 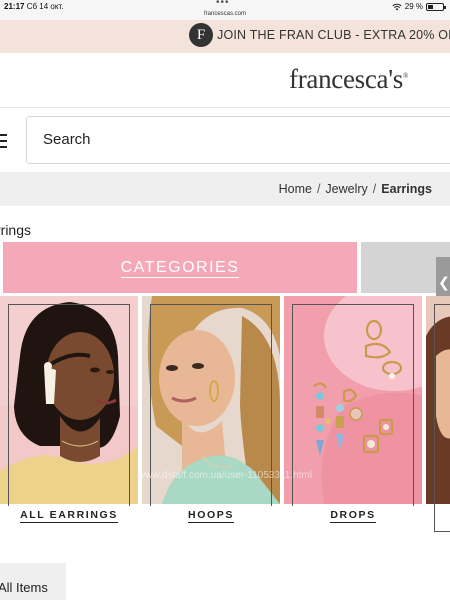 I want to click on breadcrumb-home: Home, so click(x=295, y=189).